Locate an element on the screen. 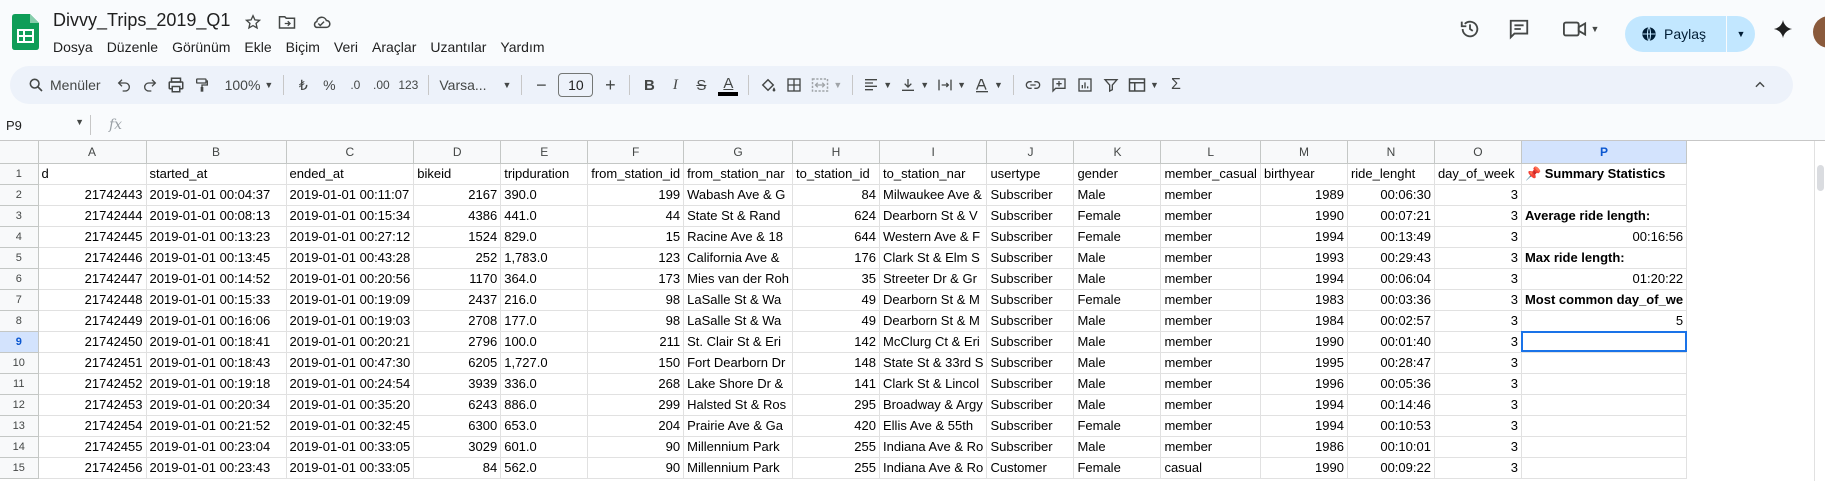 This screenshot has width=1825, height=481. row-header: 14 is located at coordinates (19, 447).